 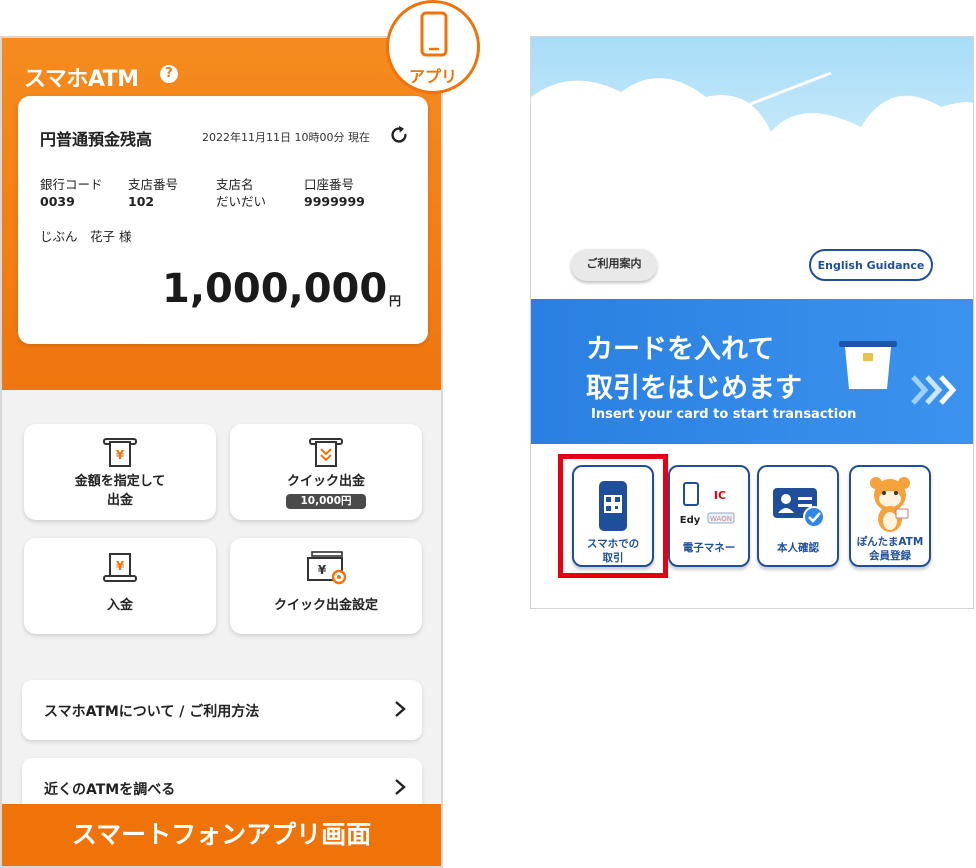 What do you see at coordinates (724, 414) in the screenshot?
I see `banner-english-text: Insert your card to start transaction` at bounding box center [724, 414].